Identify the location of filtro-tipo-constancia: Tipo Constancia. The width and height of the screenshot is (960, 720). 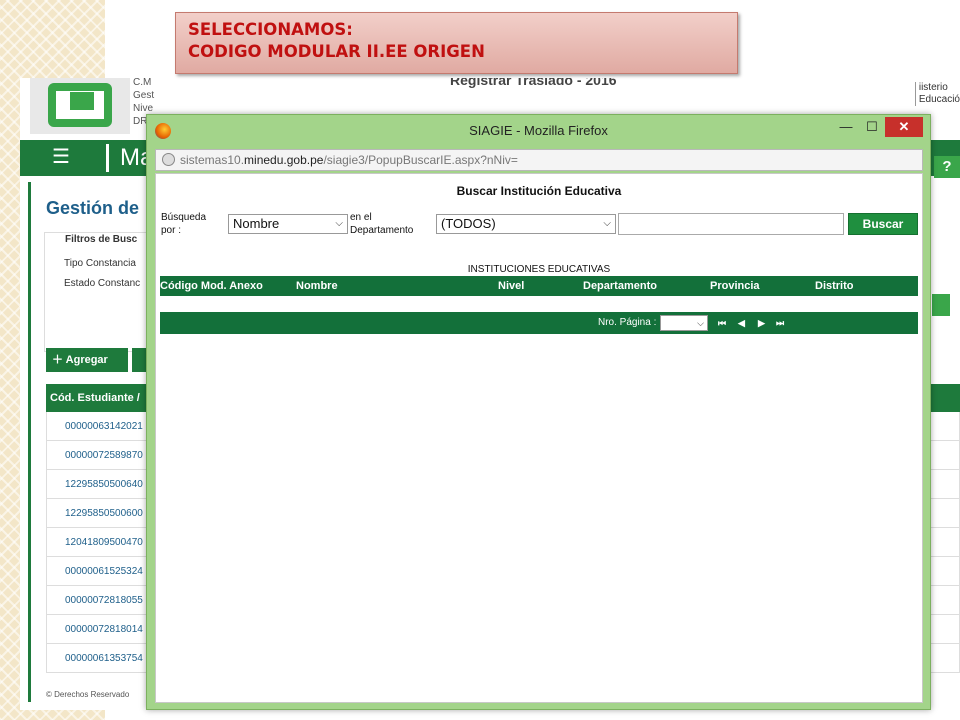
(100, 263).